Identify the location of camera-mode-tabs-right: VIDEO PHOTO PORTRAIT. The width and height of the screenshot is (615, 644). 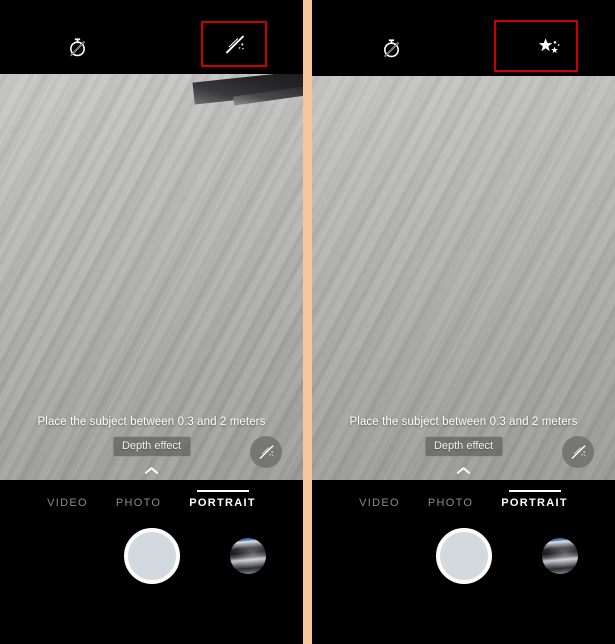
(463, 503).